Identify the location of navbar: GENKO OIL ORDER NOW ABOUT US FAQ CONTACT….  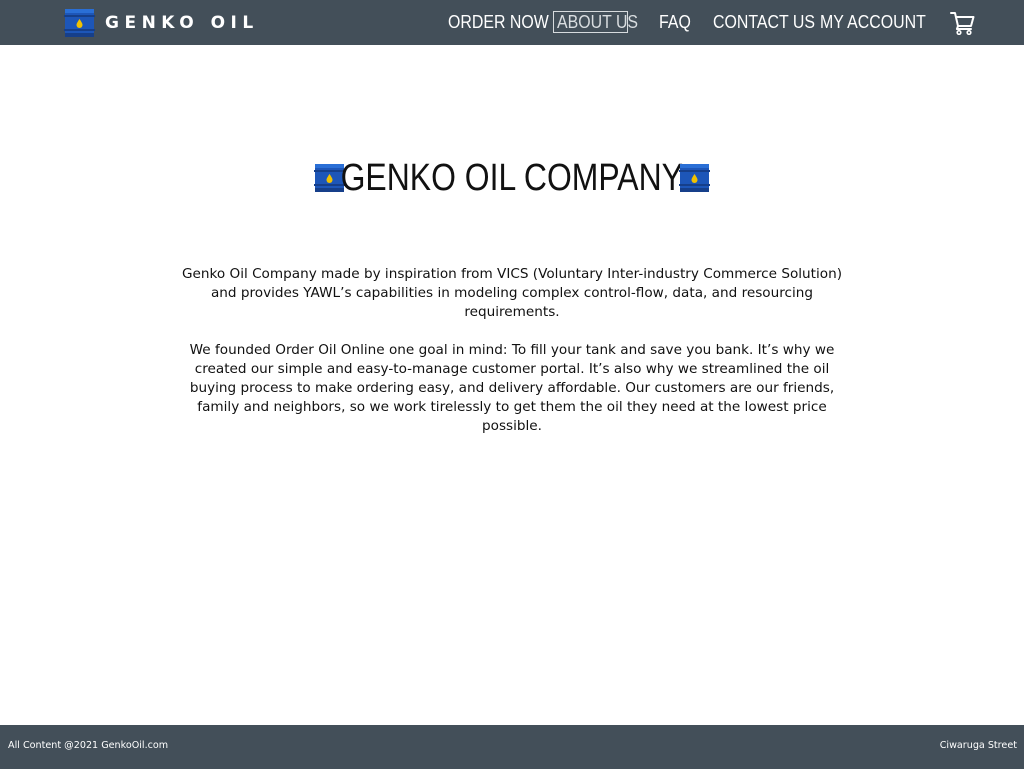
(512, 22).